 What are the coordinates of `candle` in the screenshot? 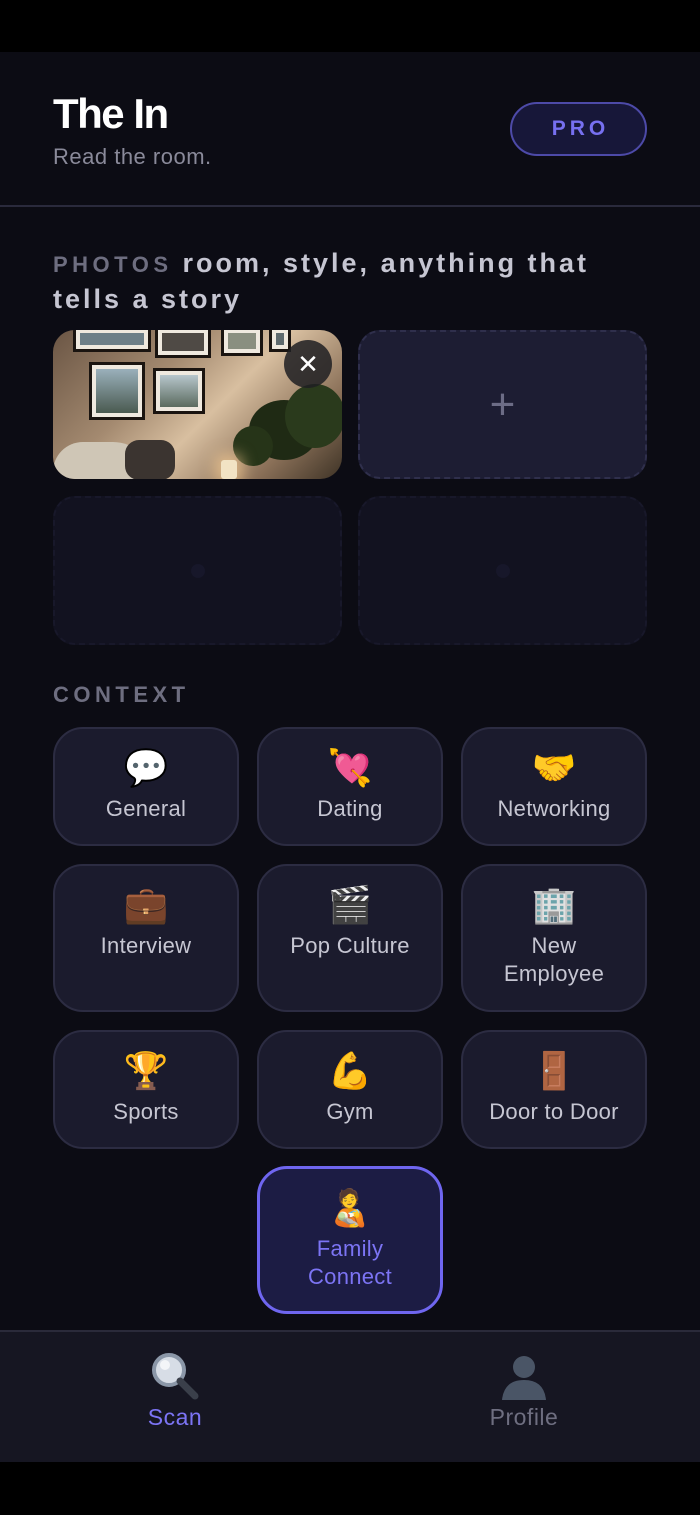 It's located at (229, 469).